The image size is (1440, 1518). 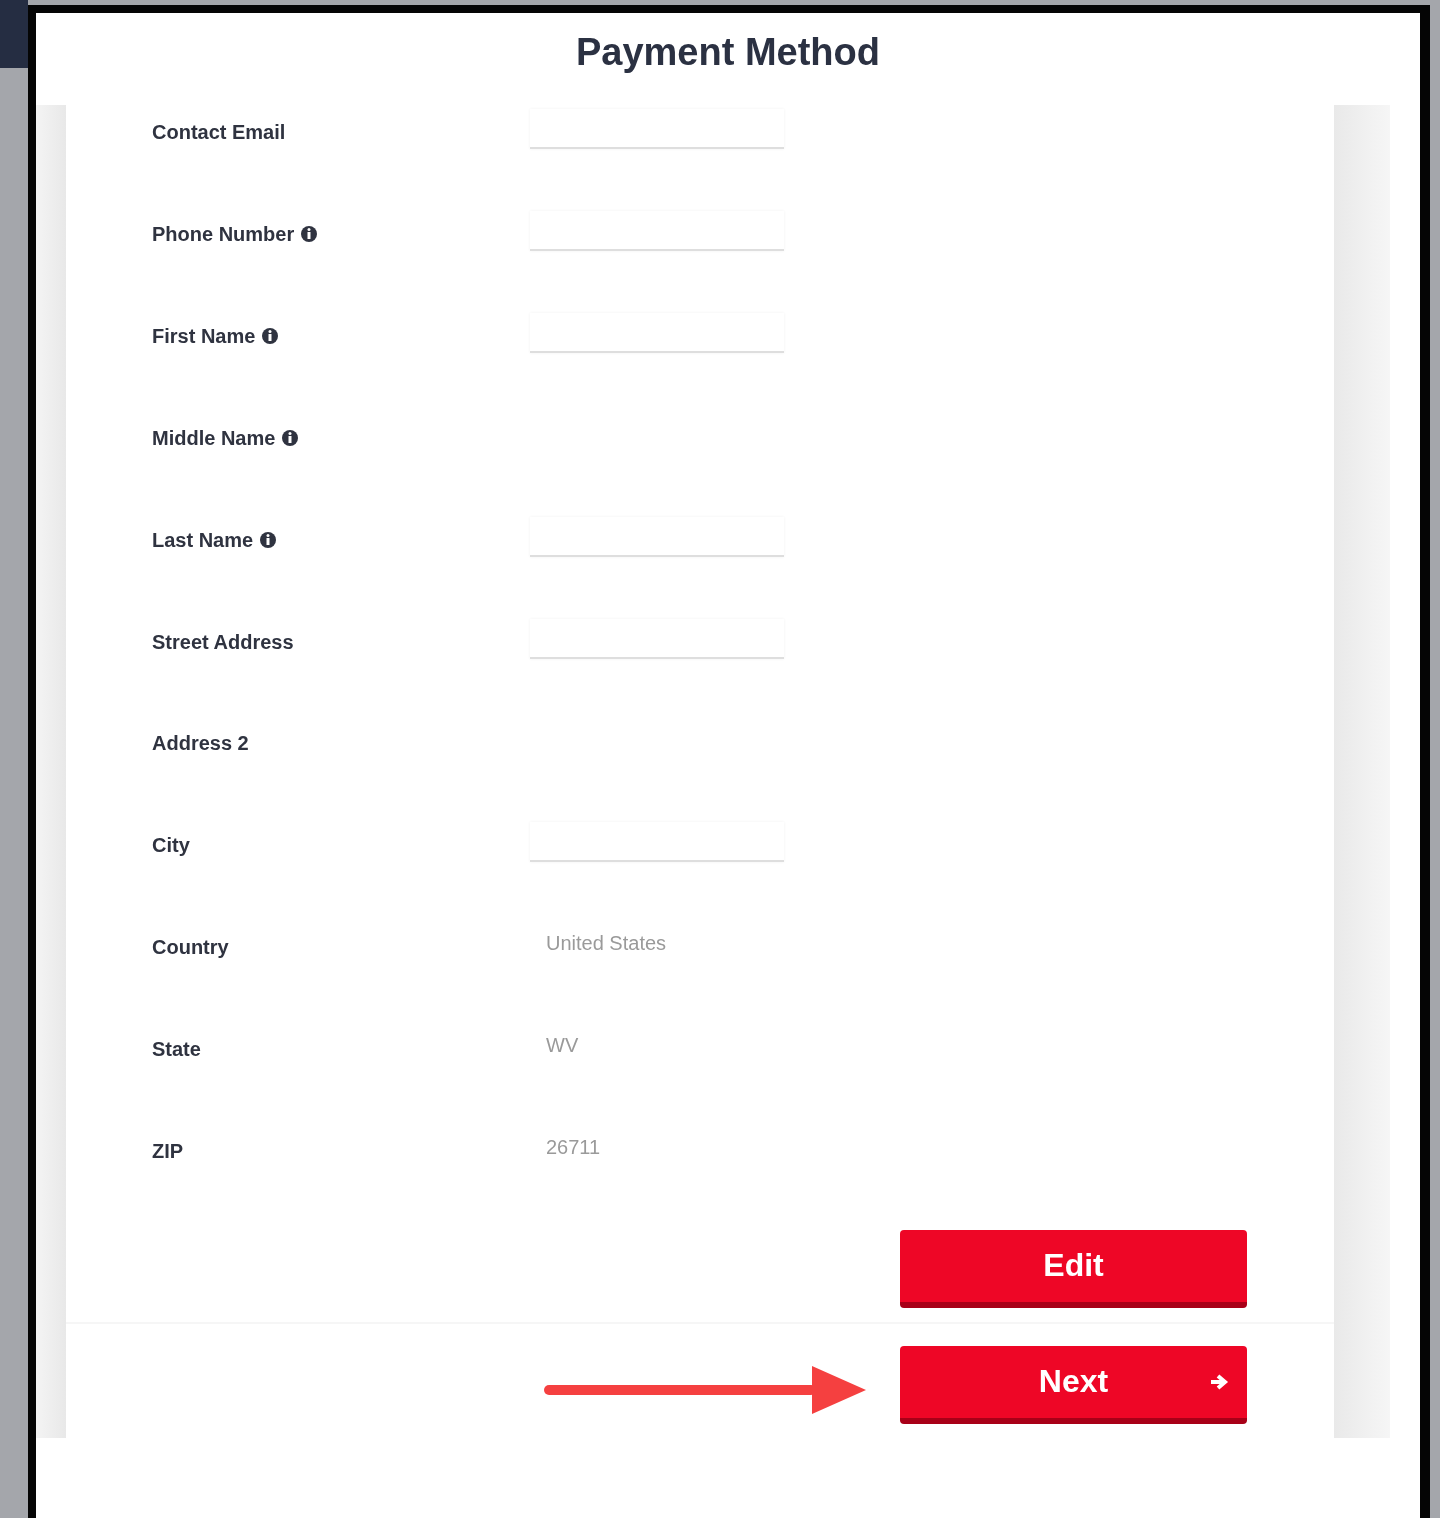 I want to click on field-label: First Name, so click(x=204, y=336).